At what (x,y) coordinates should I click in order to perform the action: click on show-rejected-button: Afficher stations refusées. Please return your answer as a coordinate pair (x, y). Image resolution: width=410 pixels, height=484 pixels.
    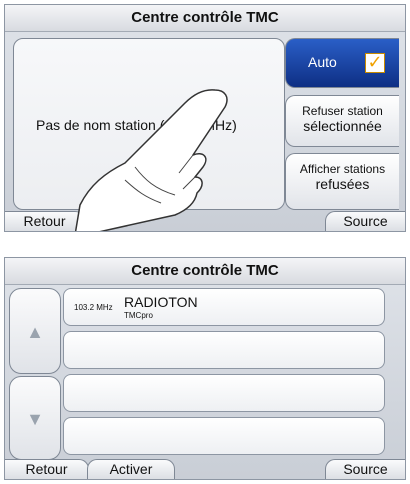
    Looking at the image, I should click on (342, 181).